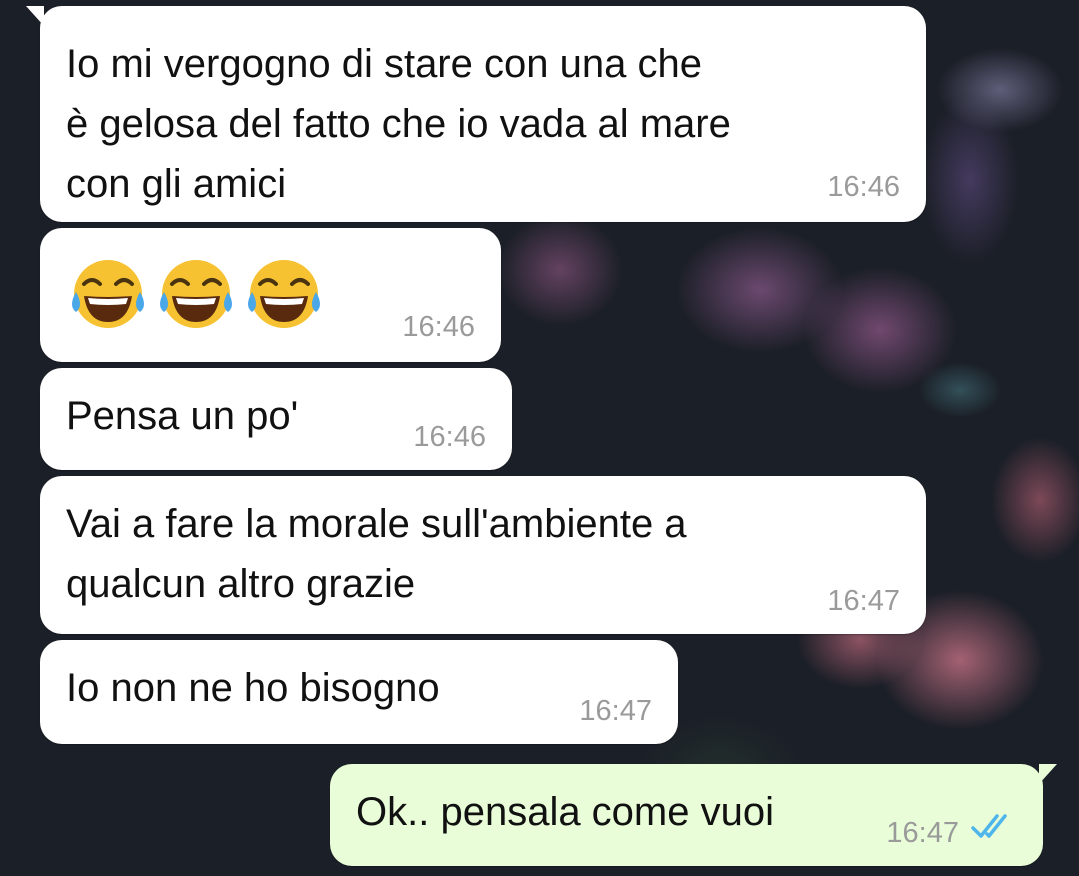 Image resolution: width=1079 pixels, height=876 pixels. Describe the element at coordinates (253, 688) in the screenshot. I see `message-text: Io non ne ho bisogno` at that location.